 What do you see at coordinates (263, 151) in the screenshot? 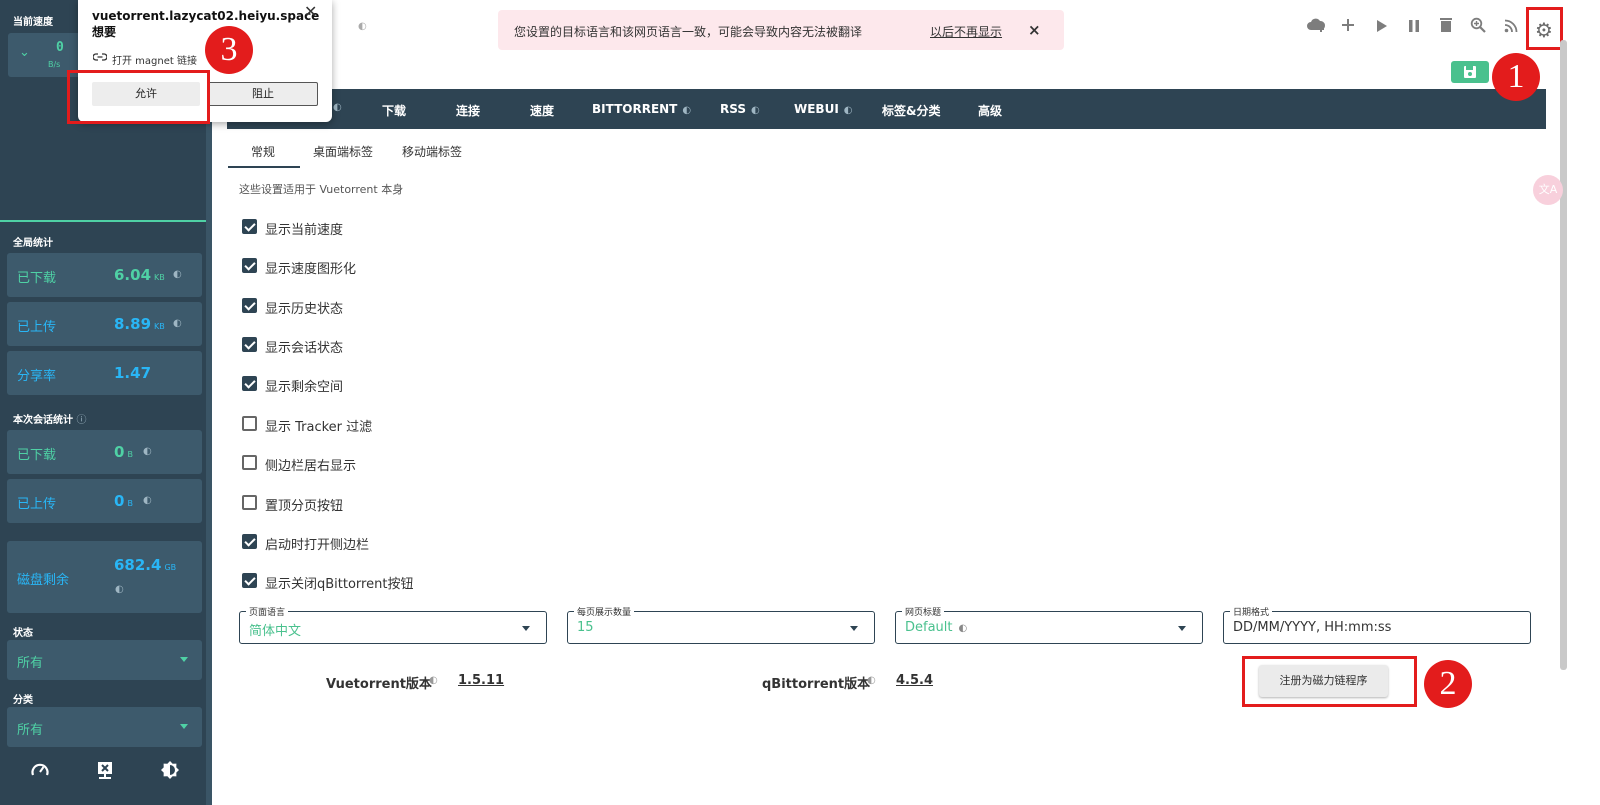
I see `subtab-general: 常规` at bounding box center [263, 151].